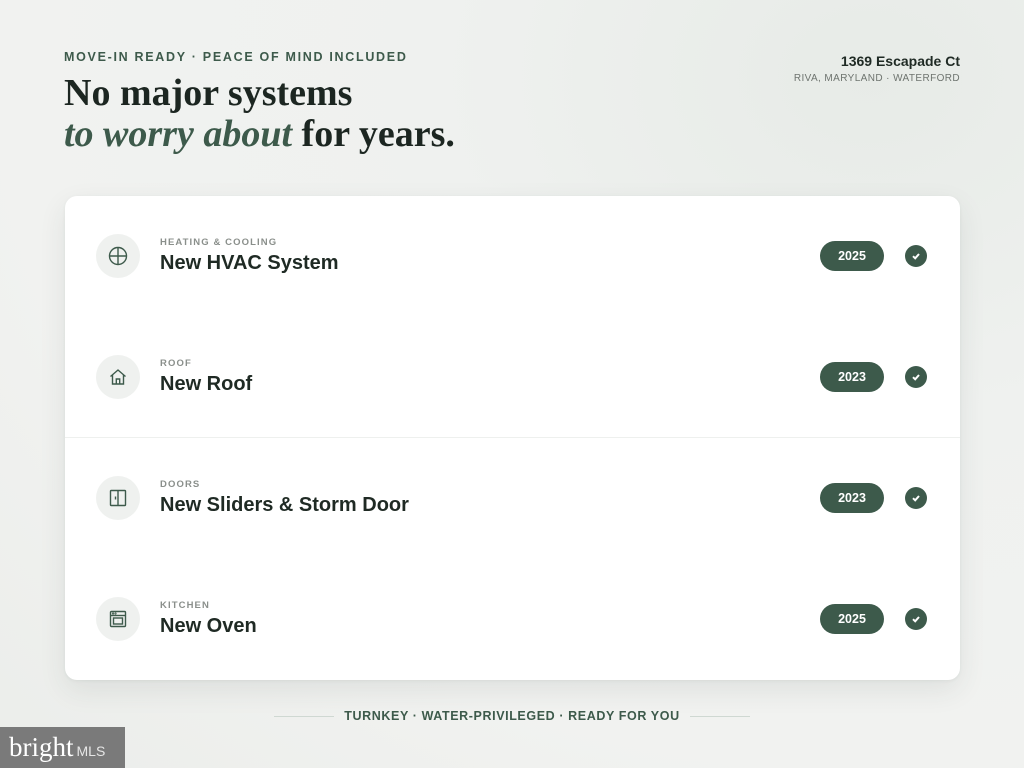 This screenshot has width=1024, height=768. Describe the element at coordinates (208, 626) in the screenshot. I see `item-title: New Oven` at that location.